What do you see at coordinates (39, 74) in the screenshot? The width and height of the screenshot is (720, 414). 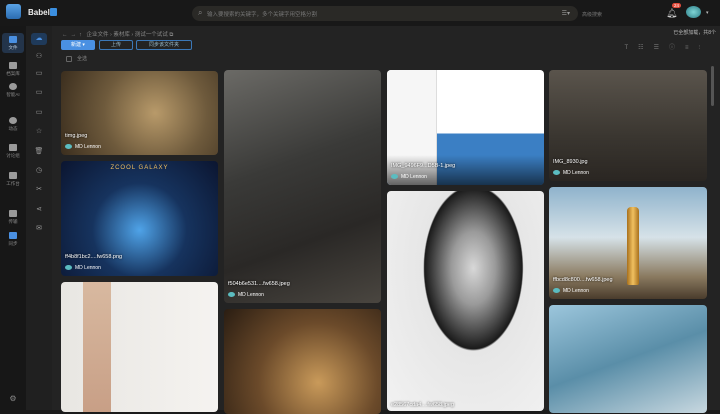 I see `image-folder-icon: ▭` at bounding box center [39, 74].